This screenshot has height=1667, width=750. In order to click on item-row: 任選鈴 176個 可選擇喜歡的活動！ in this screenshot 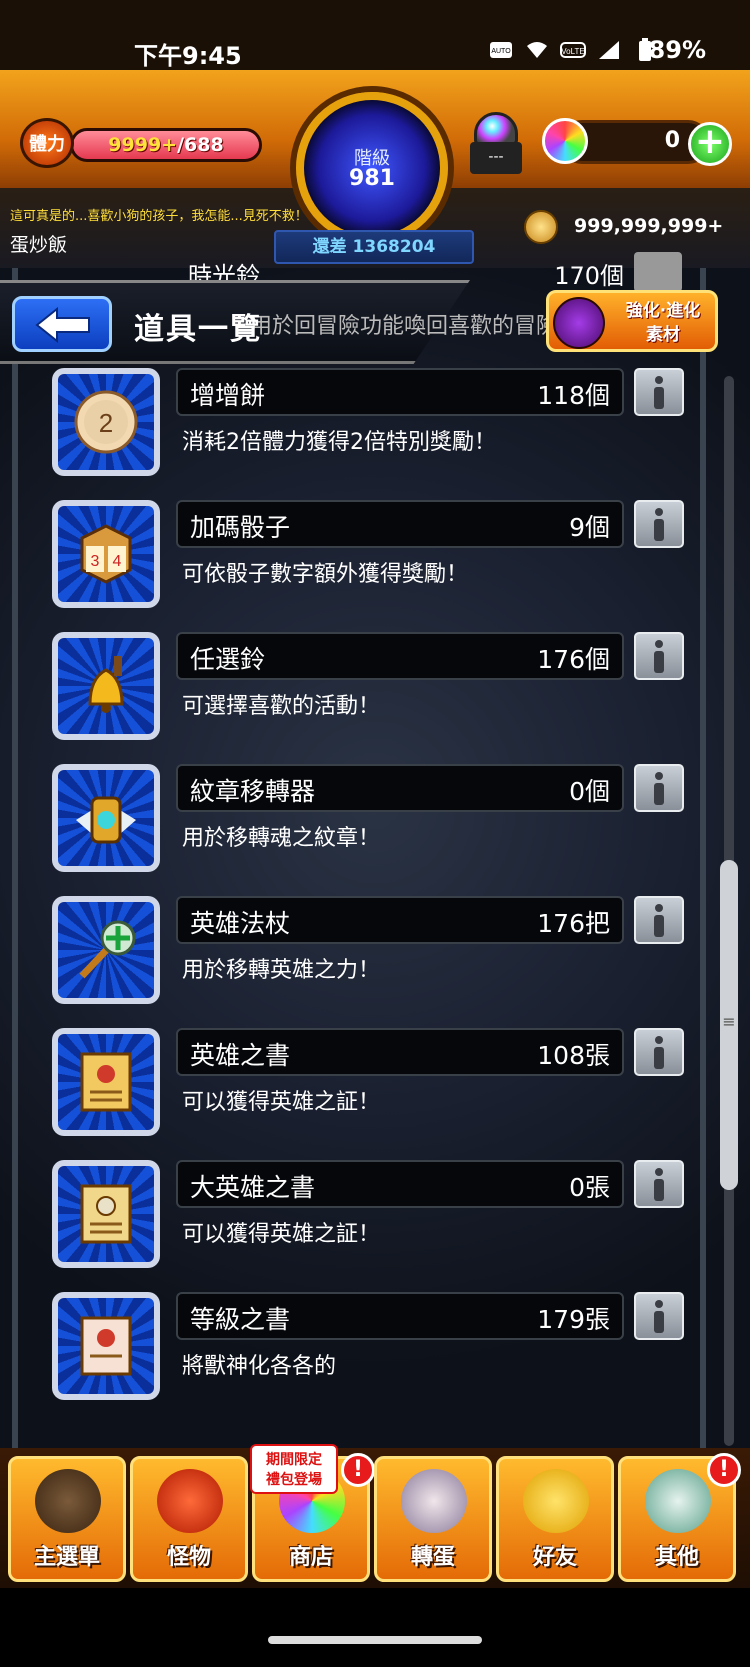, I will do `click(368, 698)`.